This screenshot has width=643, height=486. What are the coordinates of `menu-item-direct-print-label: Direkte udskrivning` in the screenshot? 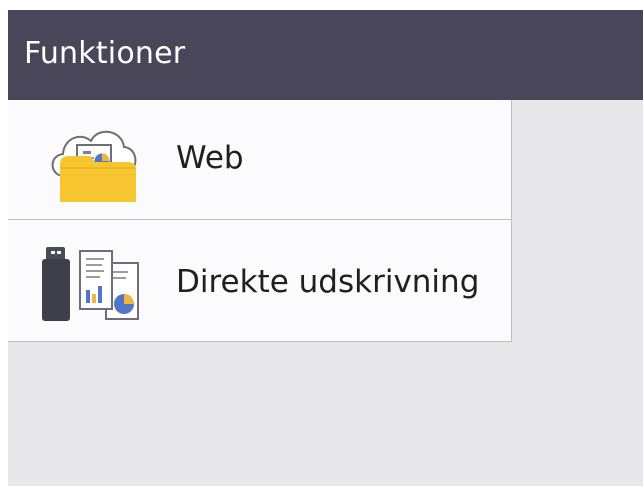 It's located at (328, 282).